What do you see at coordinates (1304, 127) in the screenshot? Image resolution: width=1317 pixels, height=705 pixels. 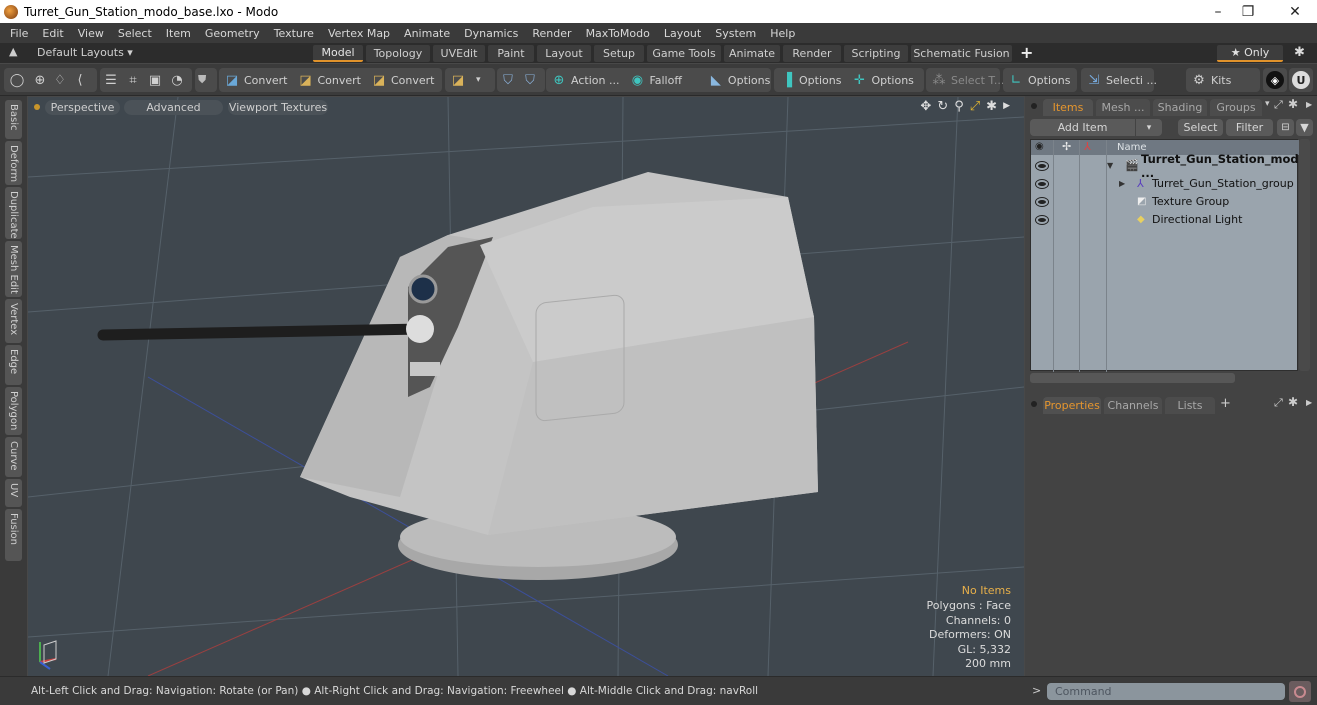 I see `filter-funnel-button: ▼` at bounding box center [1304, 127].